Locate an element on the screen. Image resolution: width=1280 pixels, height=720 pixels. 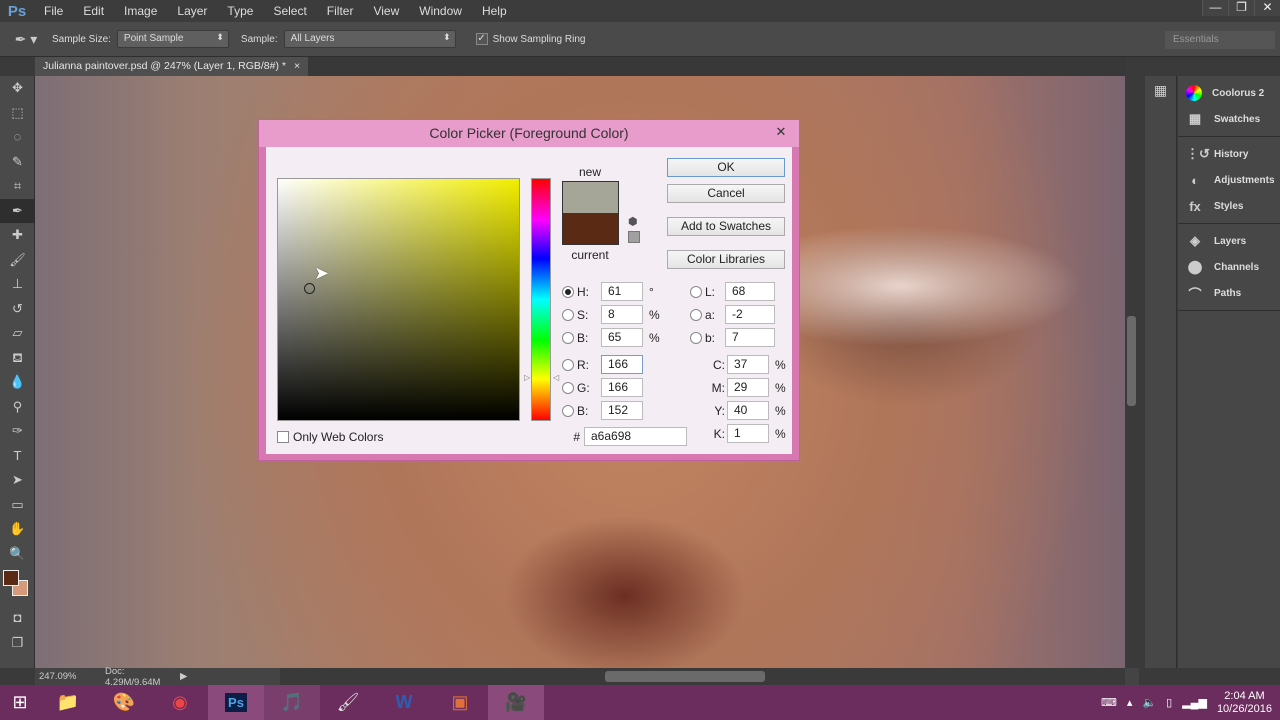
hex-input: a6a698 is located at coordinates (635, 436).